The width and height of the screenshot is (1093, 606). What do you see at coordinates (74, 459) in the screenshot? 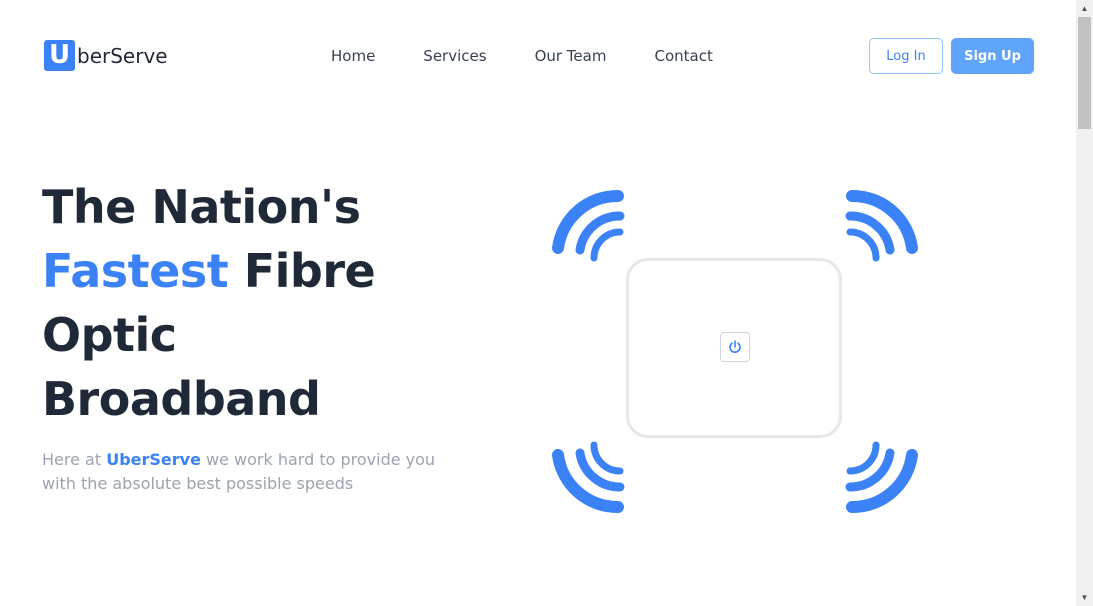
I see `hero-subtitle-before: Here at` at bounding box center [74, 459].